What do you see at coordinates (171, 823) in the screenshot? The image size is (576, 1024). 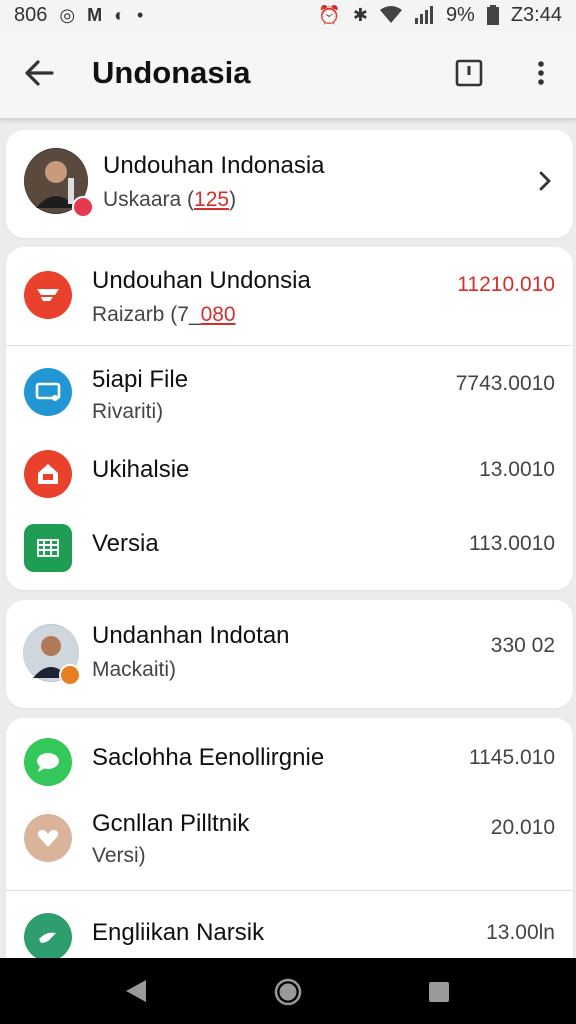 I see `item-title: Gcnllan Pilltnik` at bounding box center [171, 823].